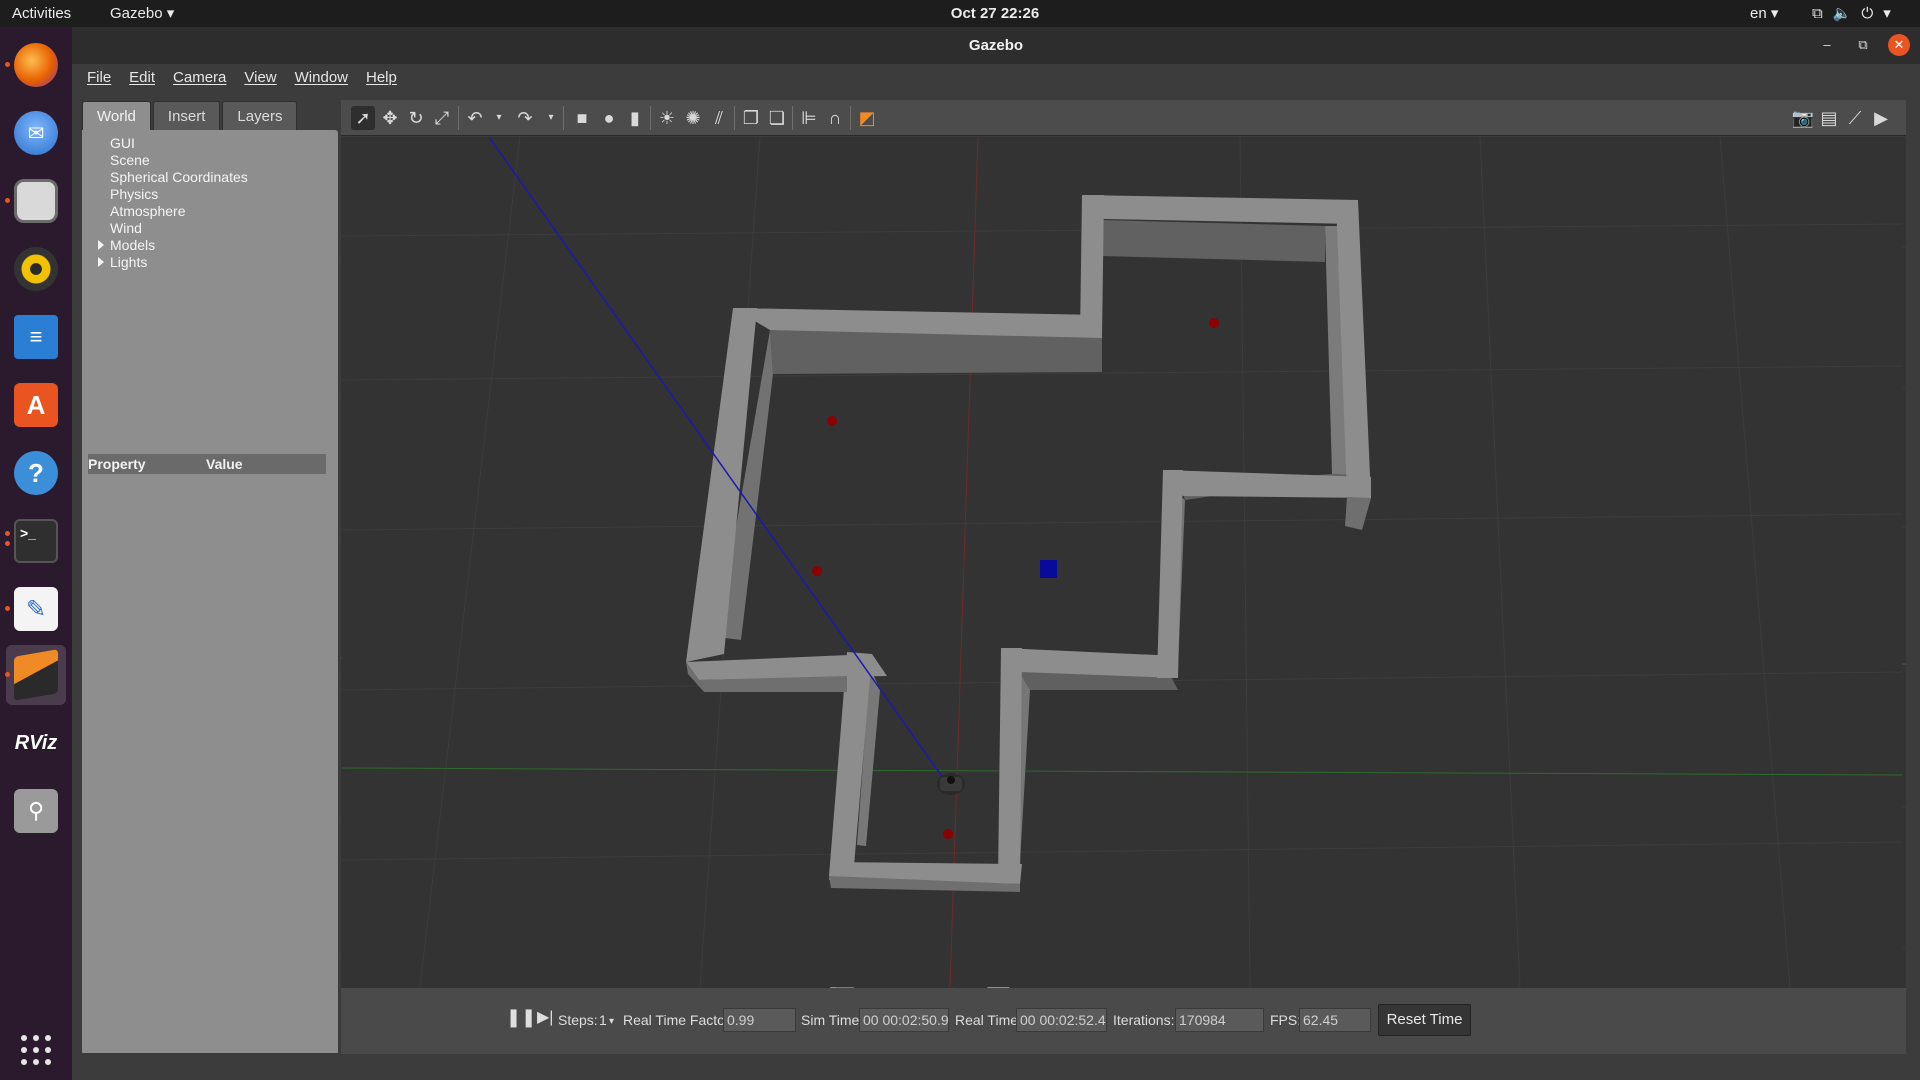  I want to click on folder-icon, so click(36, 201).